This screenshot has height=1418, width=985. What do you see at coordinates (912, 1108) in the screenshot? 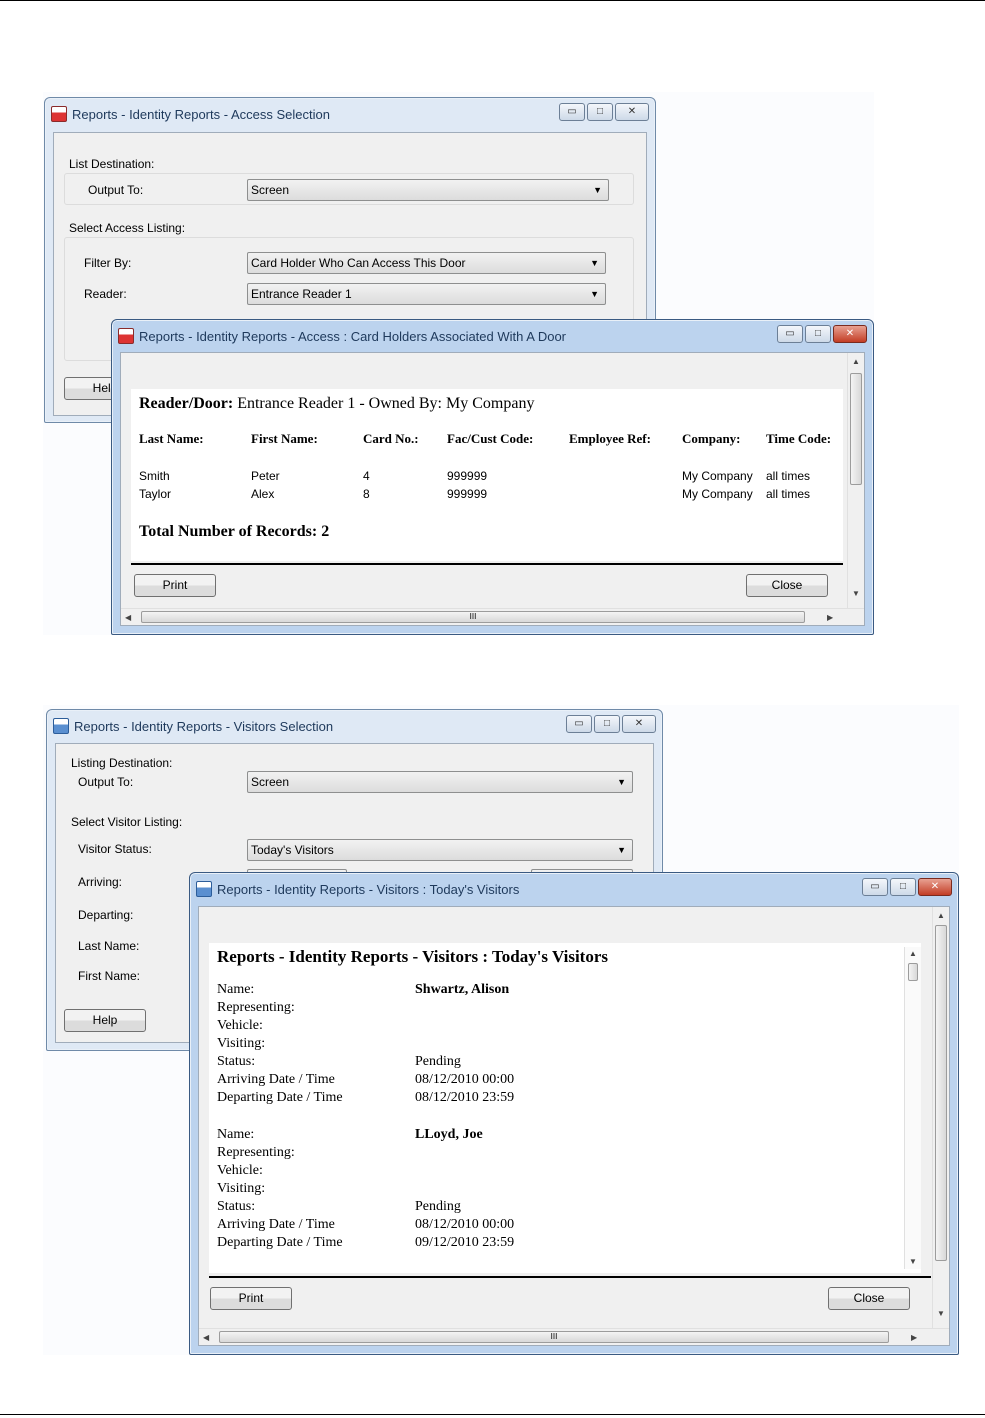
I see `inner-vertical-scrollbar: ▲ ▼` at bounding box center [912, 1108].